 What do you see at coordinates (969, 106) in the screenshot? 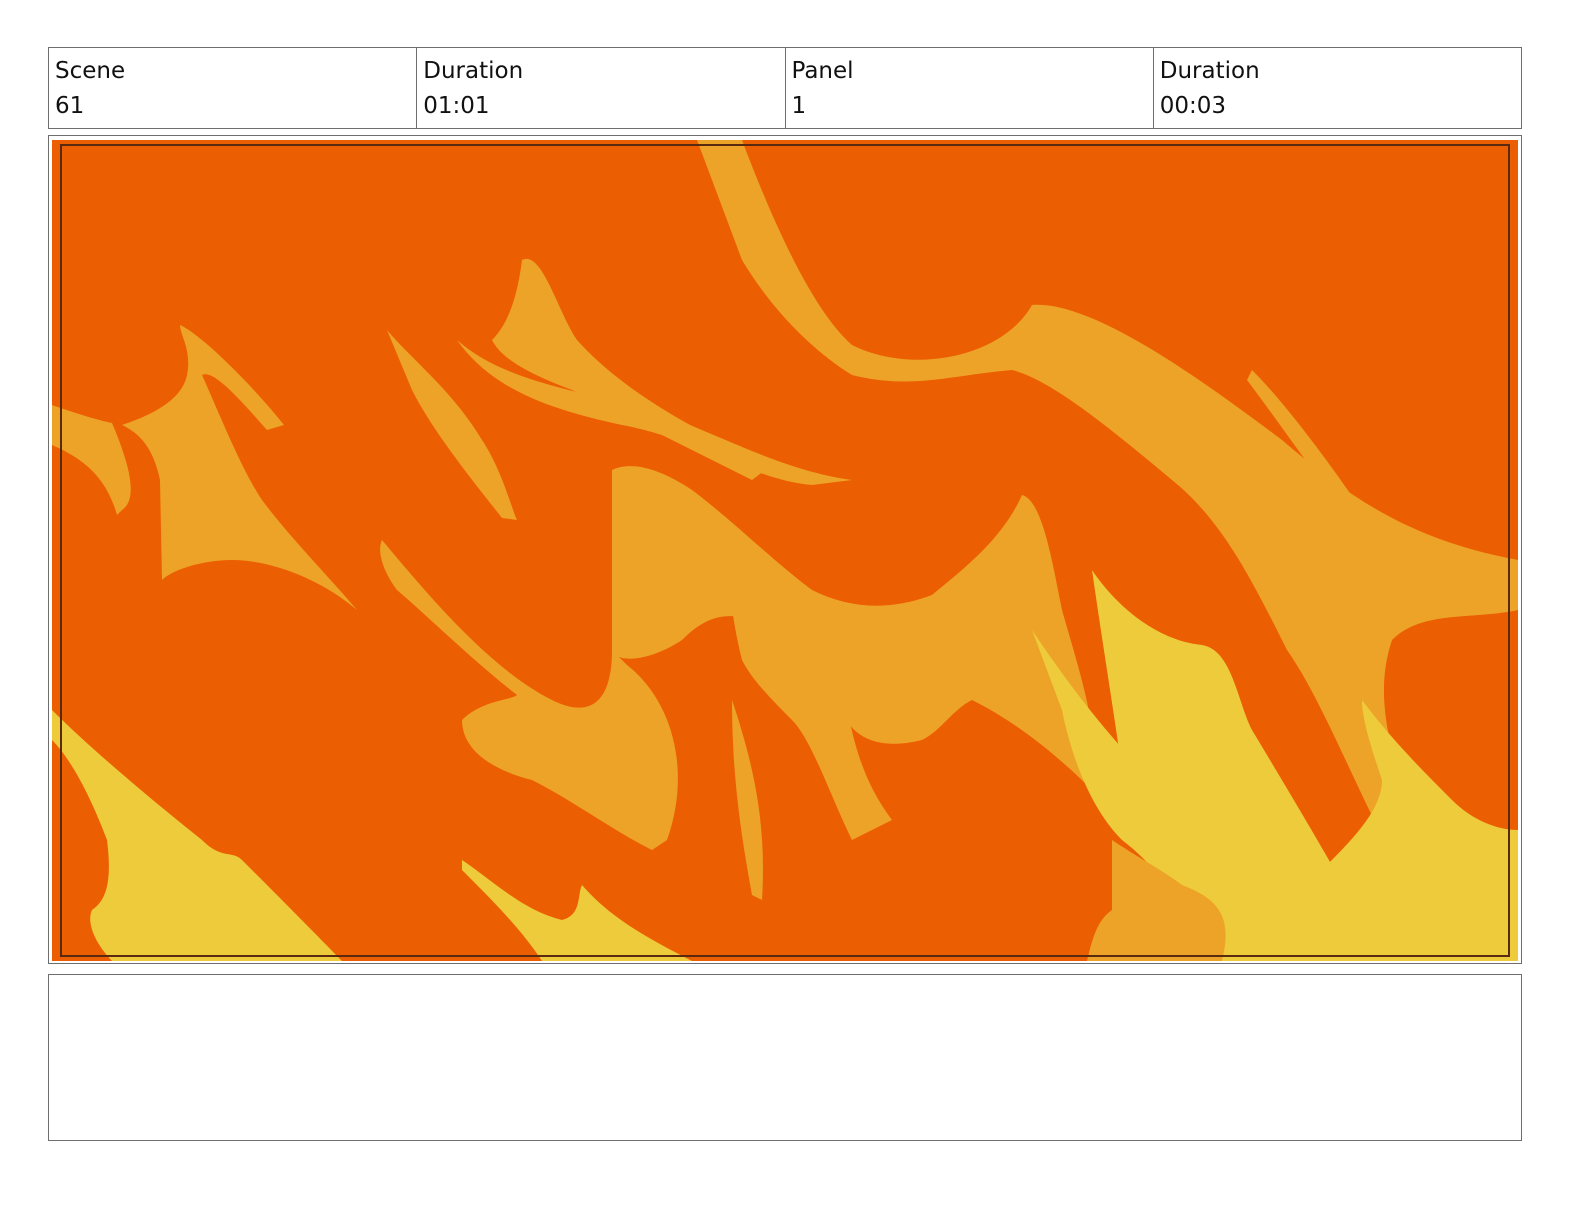
I see `panel-number: 1` at bounding box center [969, 106].